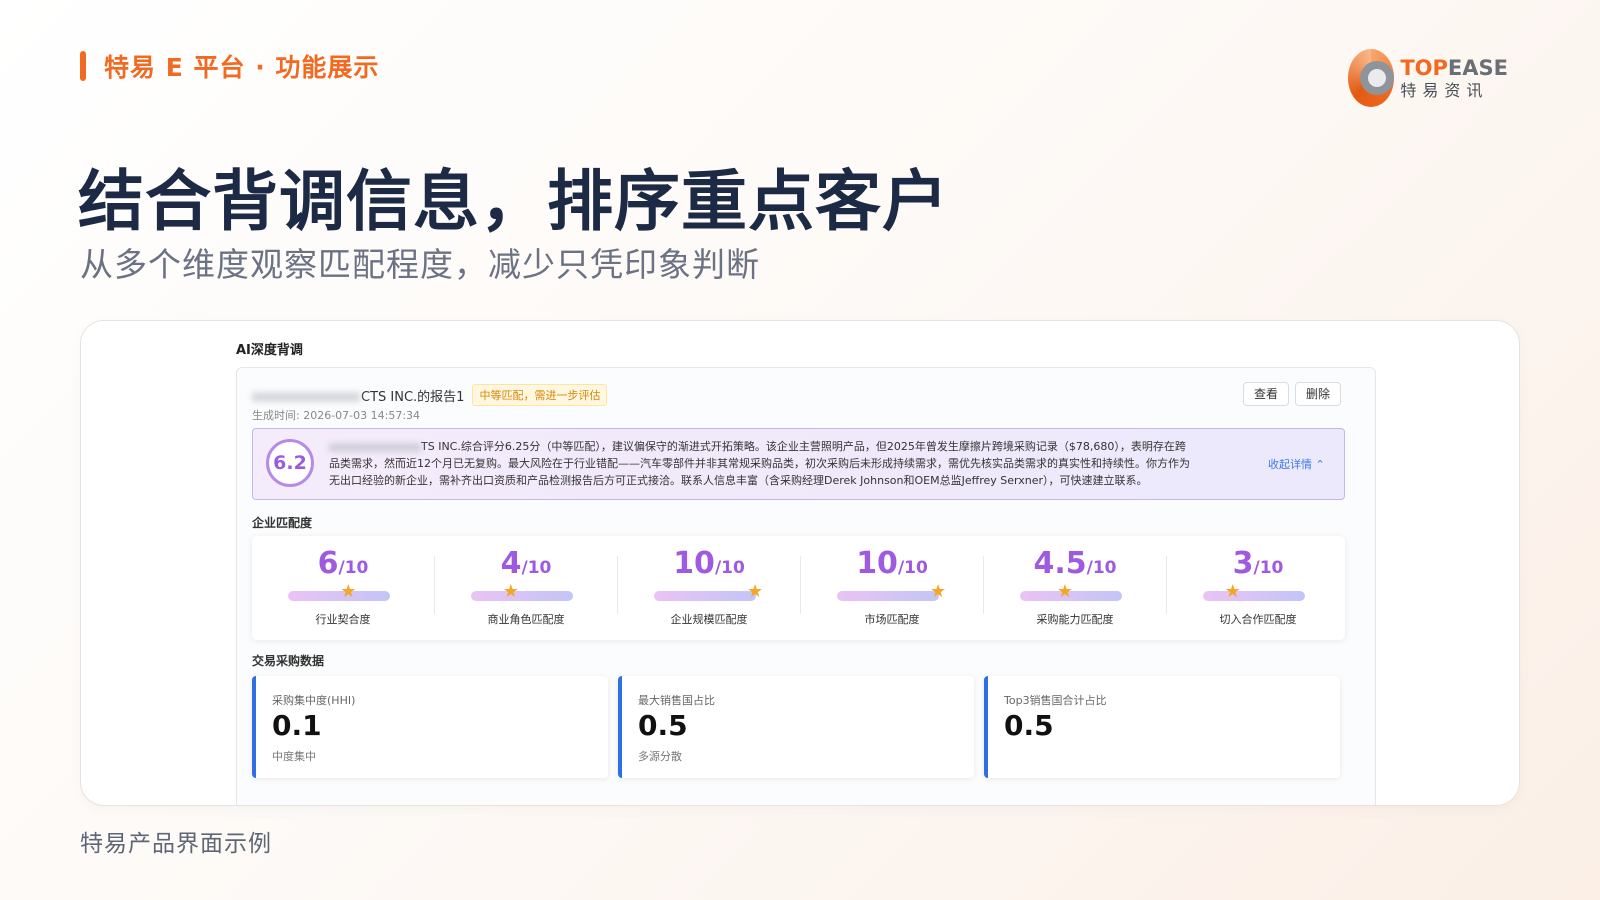 The height and width of the screenshot is (900, 1600). I want to click on trade-metric-card: Top3销售国合计占比 0.5, so click(1162, 727).